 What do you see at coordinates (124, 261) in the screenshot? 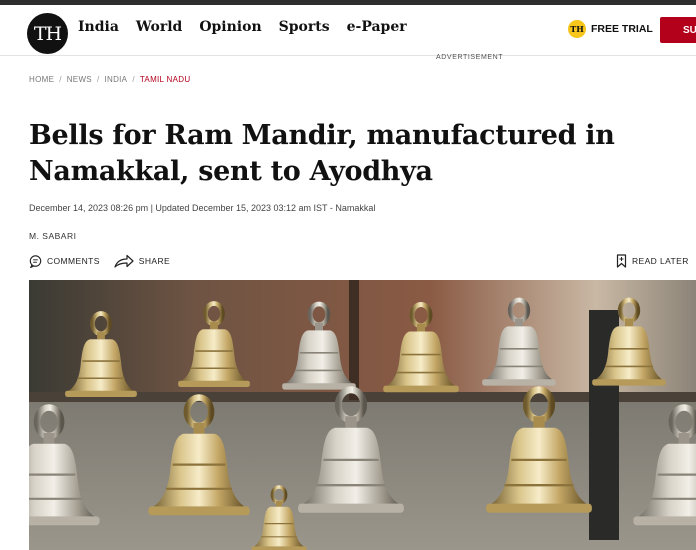
I see `share-icon` at bounding box center [124, 261].